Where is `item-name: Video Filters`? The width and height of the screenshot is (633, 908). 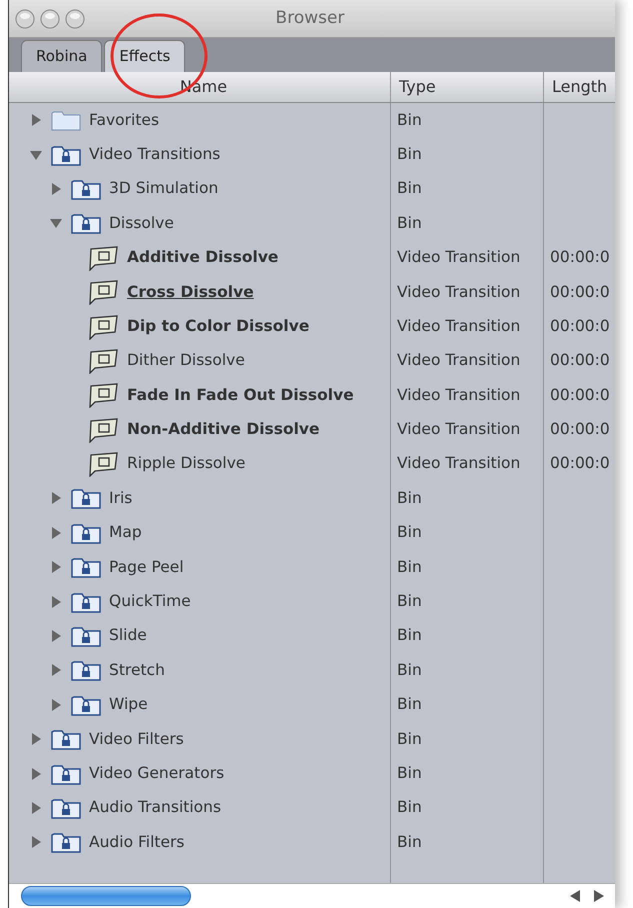 item-name: Video Filters is located at coordinates (136, 739).